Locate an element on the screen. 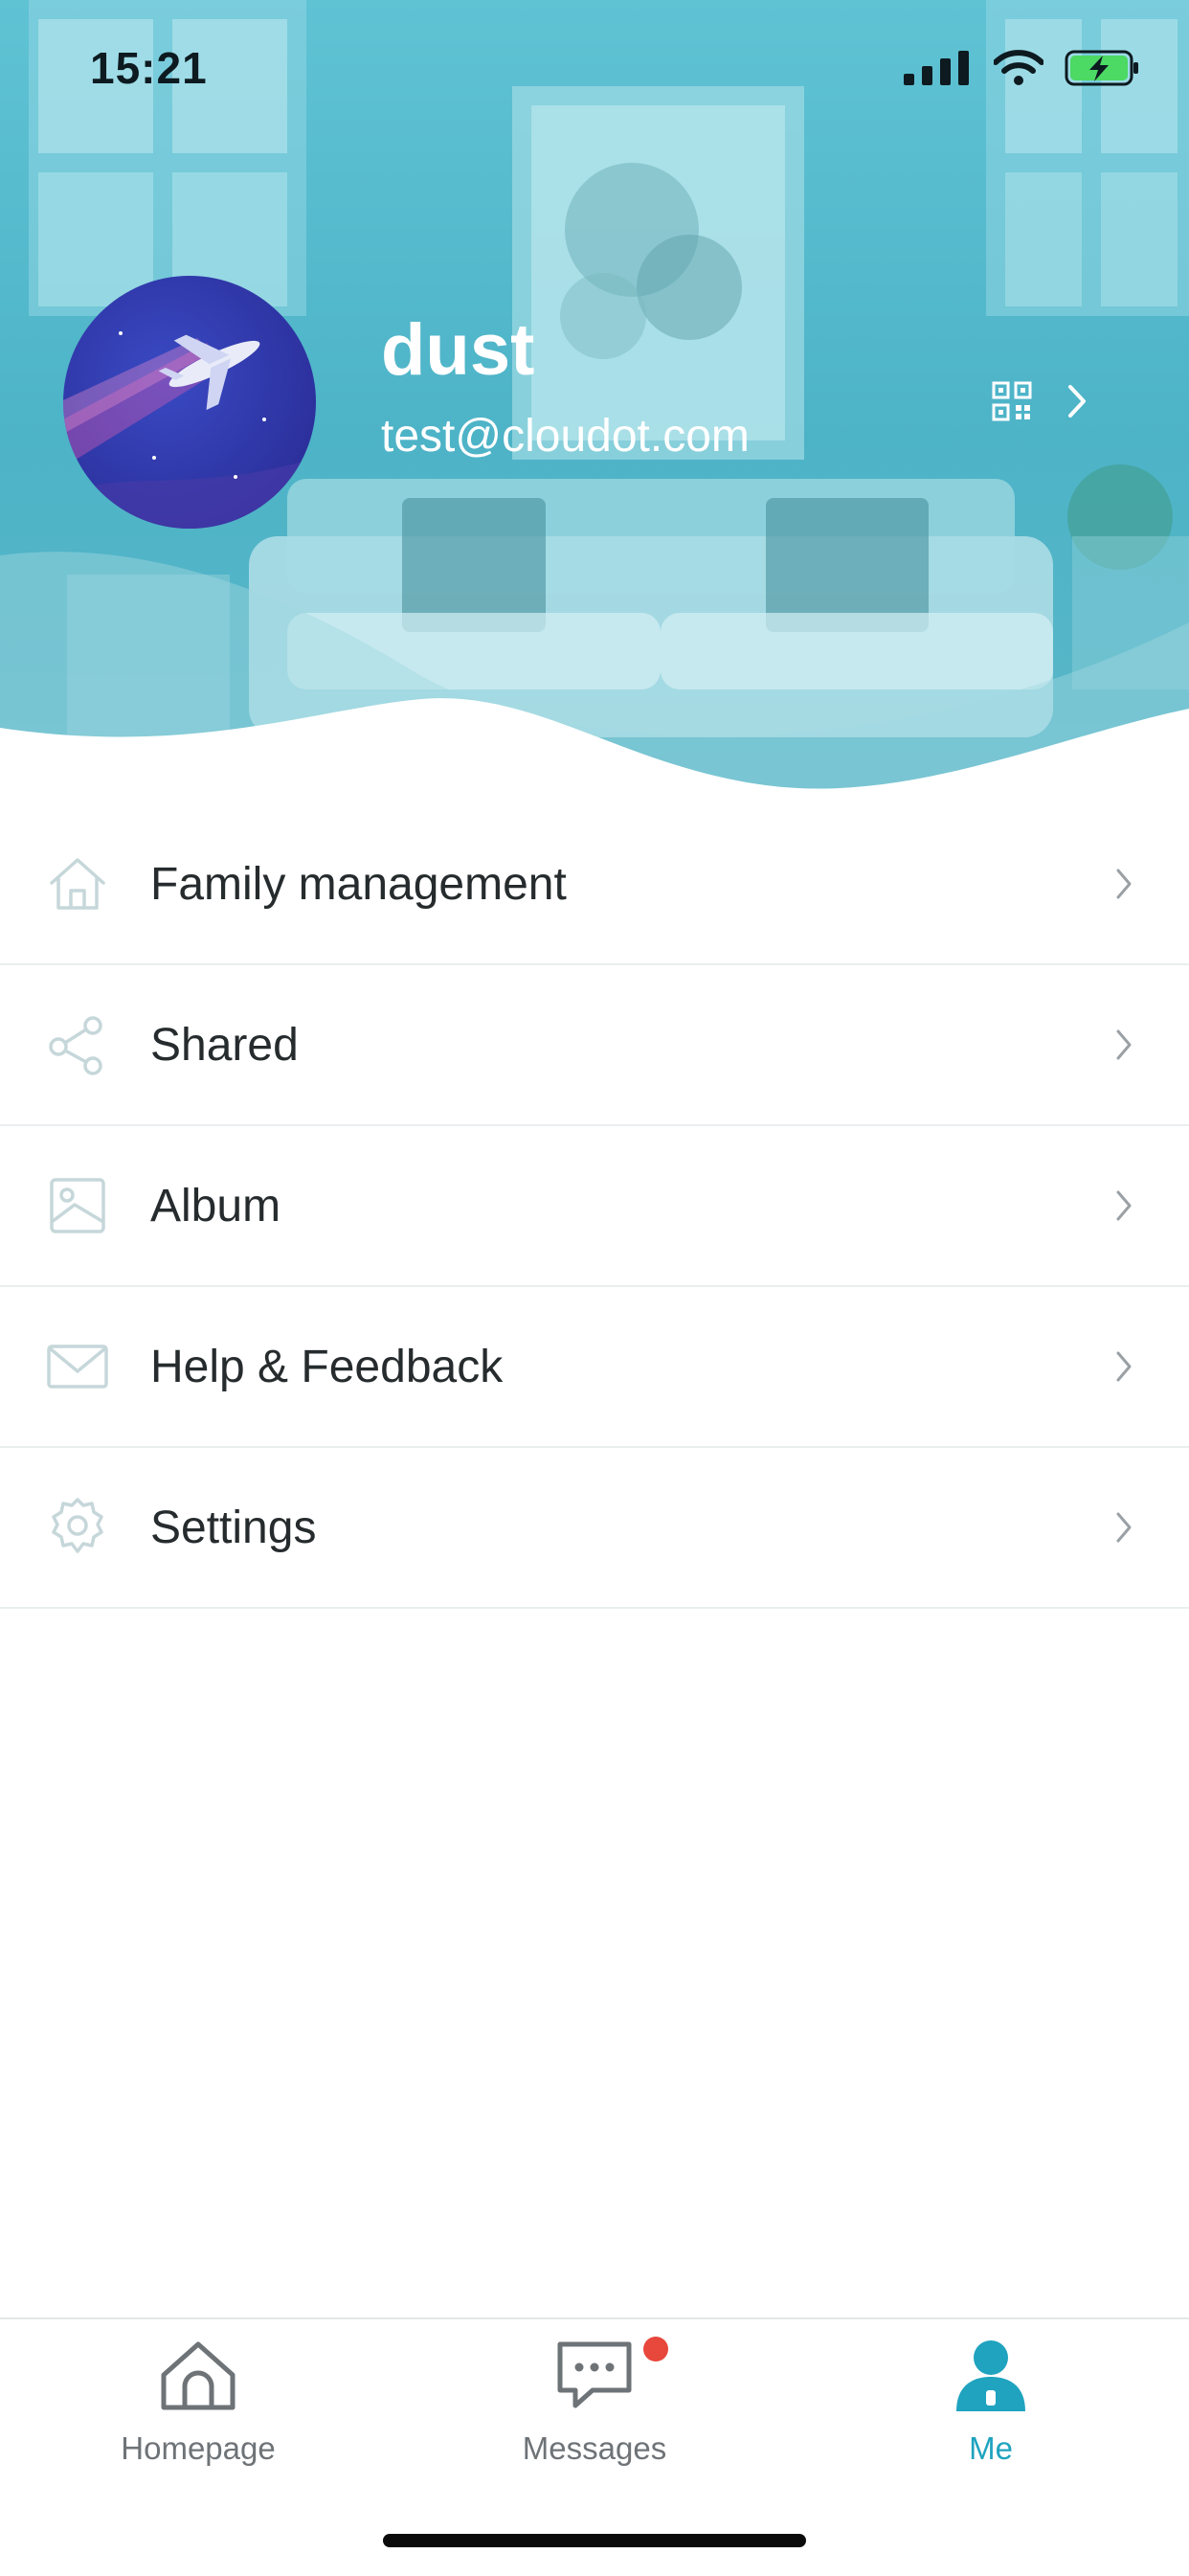  airplane-avatar-icon is located at coordinates (189, 402).